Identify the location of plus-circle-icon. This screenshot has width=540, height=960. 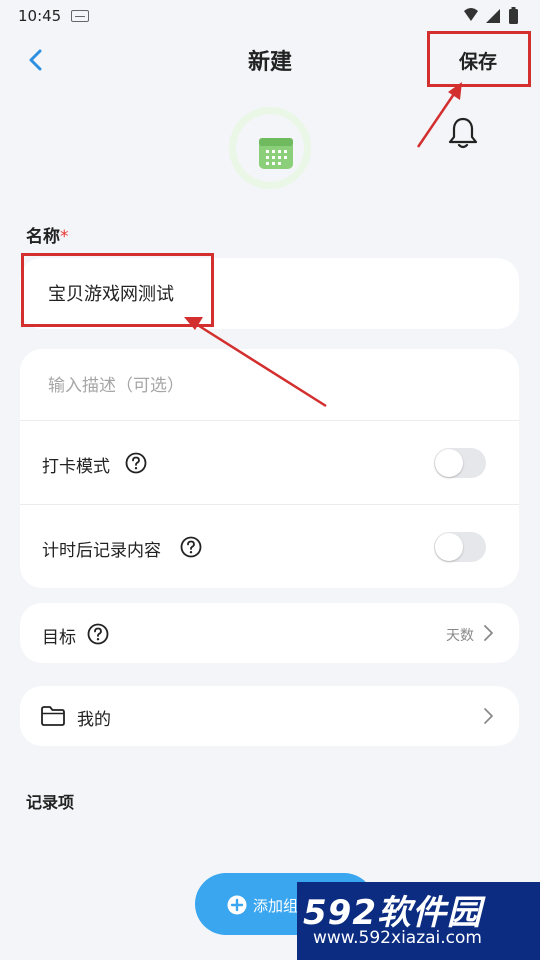
(237, 905).